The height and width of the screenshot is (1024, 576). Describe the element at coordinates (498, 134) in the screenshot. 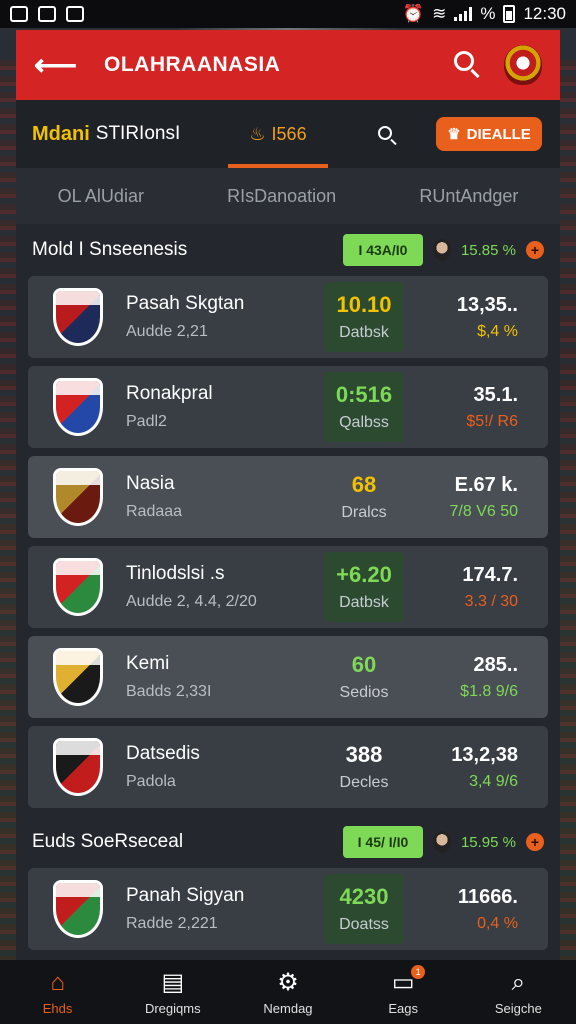

I see `deal-button-label: DIEALLE` at that location.